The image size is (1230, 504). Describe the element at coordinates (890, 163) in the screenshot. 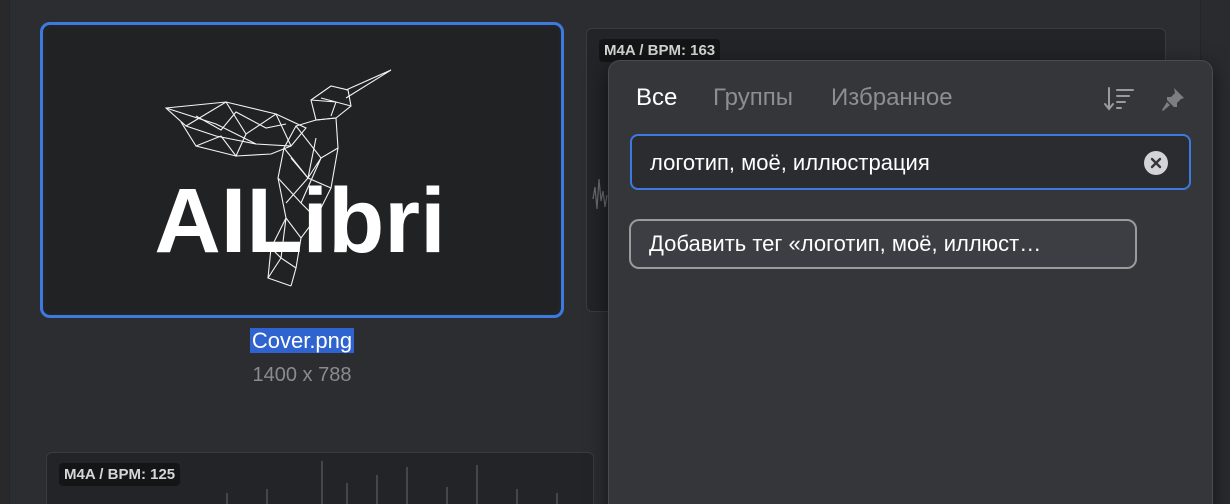

I see `tag-search-input` at that location.